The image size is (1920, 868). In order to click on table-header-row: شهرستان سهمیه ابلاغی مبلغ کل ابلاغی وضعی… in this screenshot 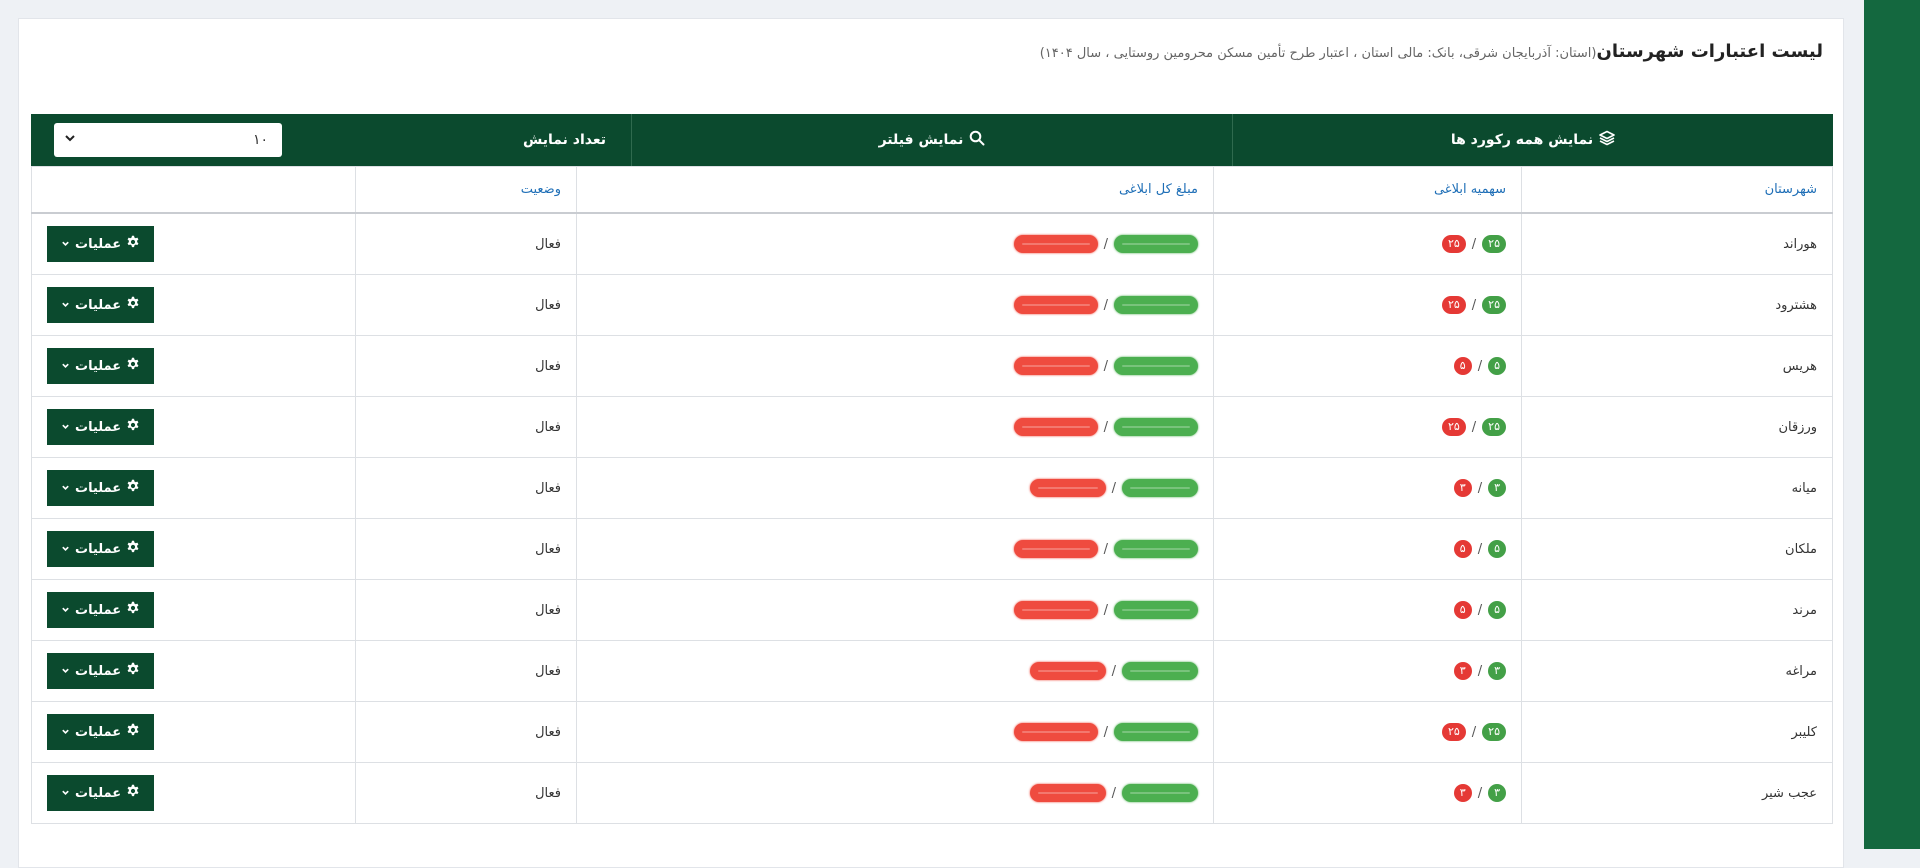, I will do `click(932, 190)`.